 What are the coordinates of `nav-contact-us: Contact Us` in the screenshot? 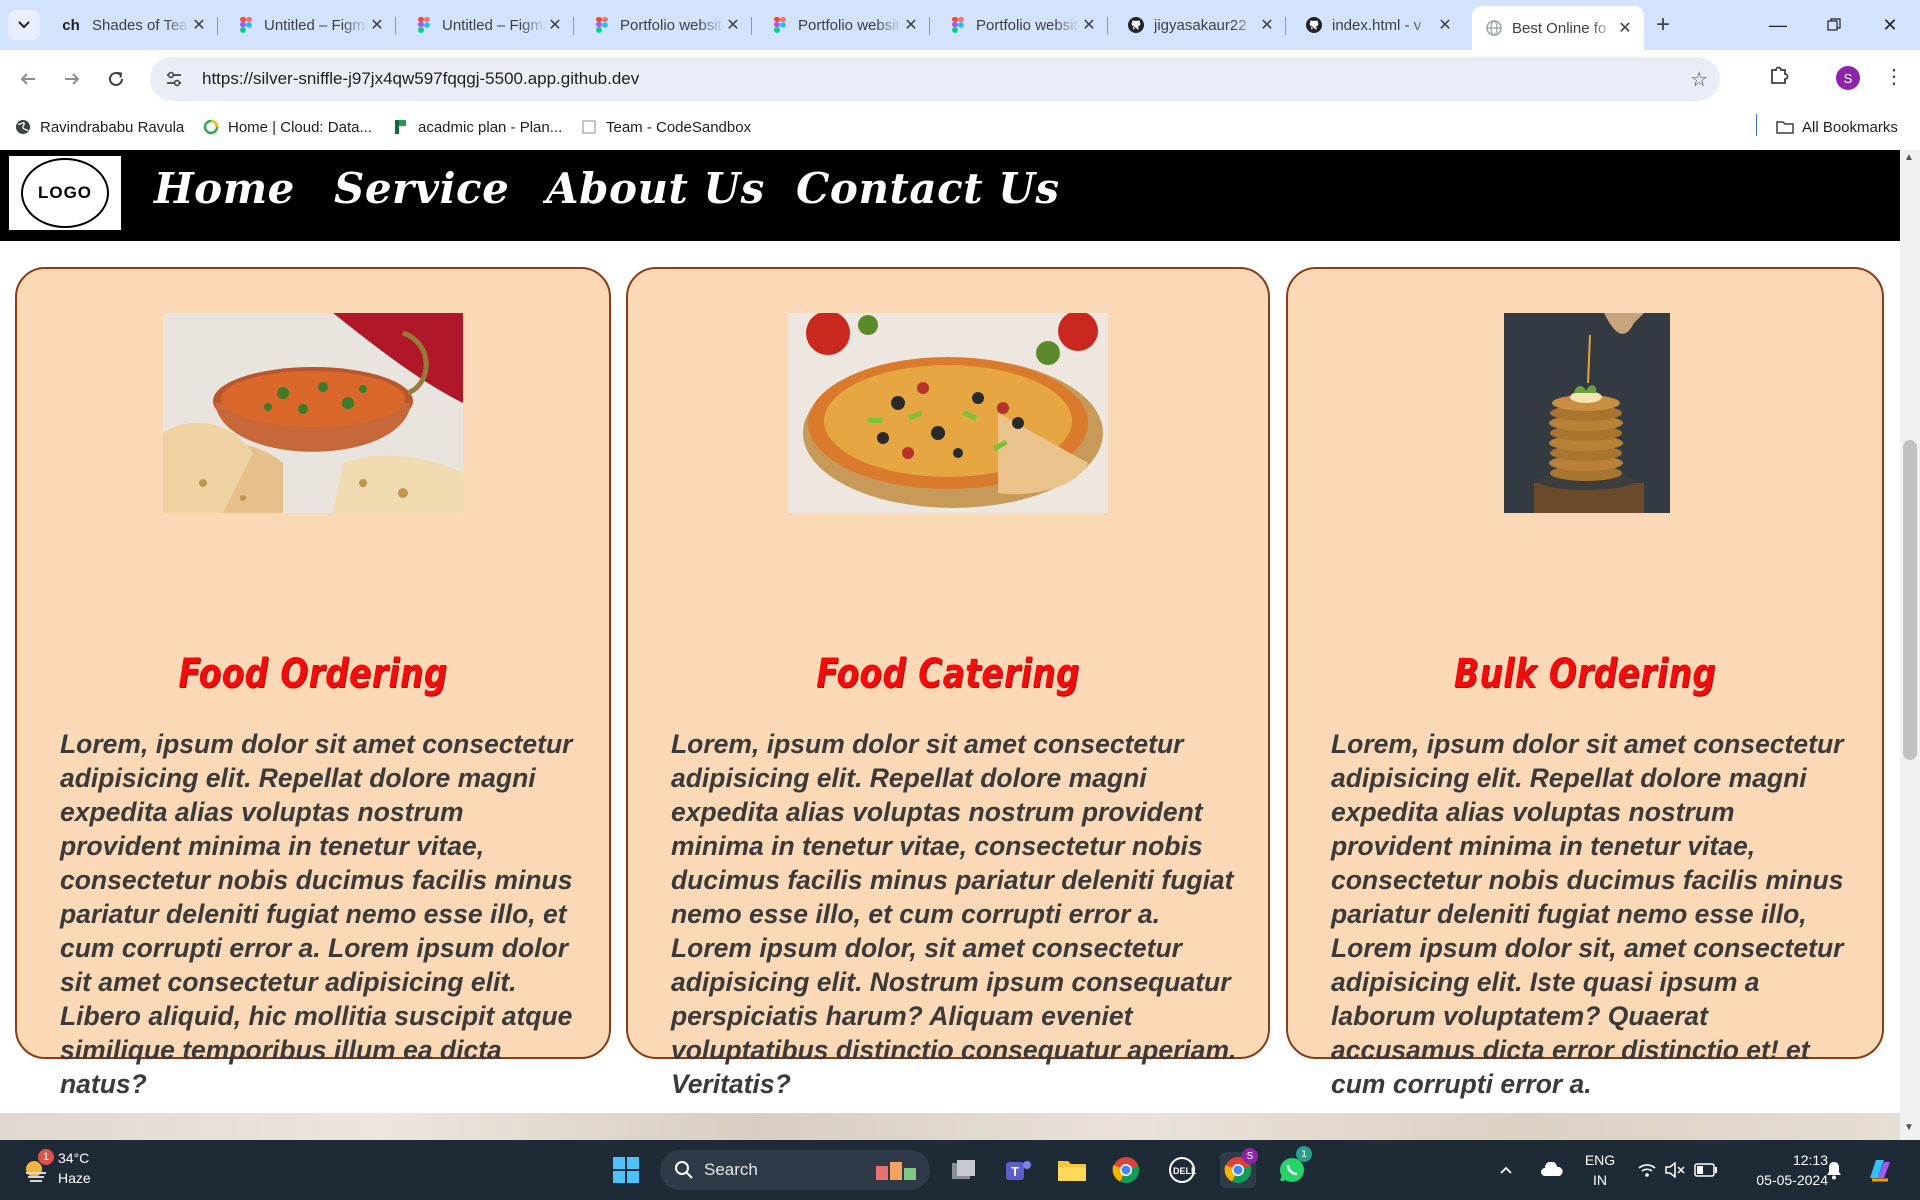 It's located at (927, 188).